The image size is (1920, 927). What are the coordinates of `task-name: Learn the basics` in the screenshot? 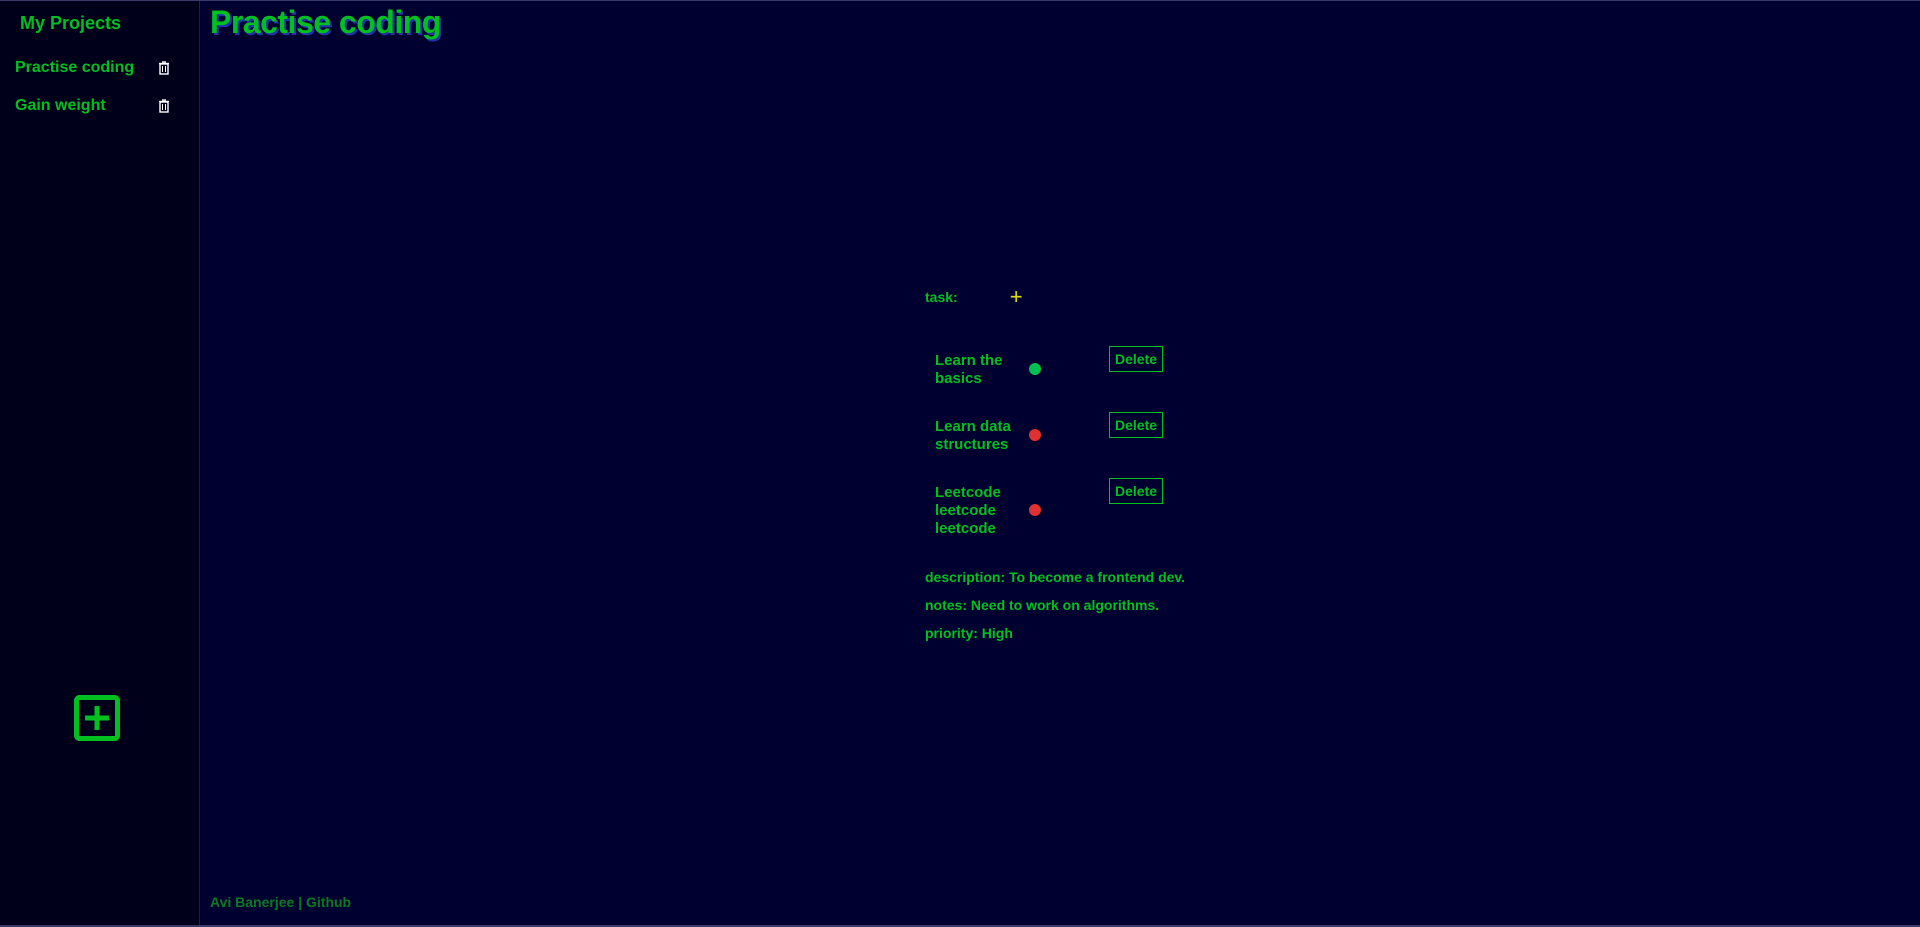 It's located at (969, 369).